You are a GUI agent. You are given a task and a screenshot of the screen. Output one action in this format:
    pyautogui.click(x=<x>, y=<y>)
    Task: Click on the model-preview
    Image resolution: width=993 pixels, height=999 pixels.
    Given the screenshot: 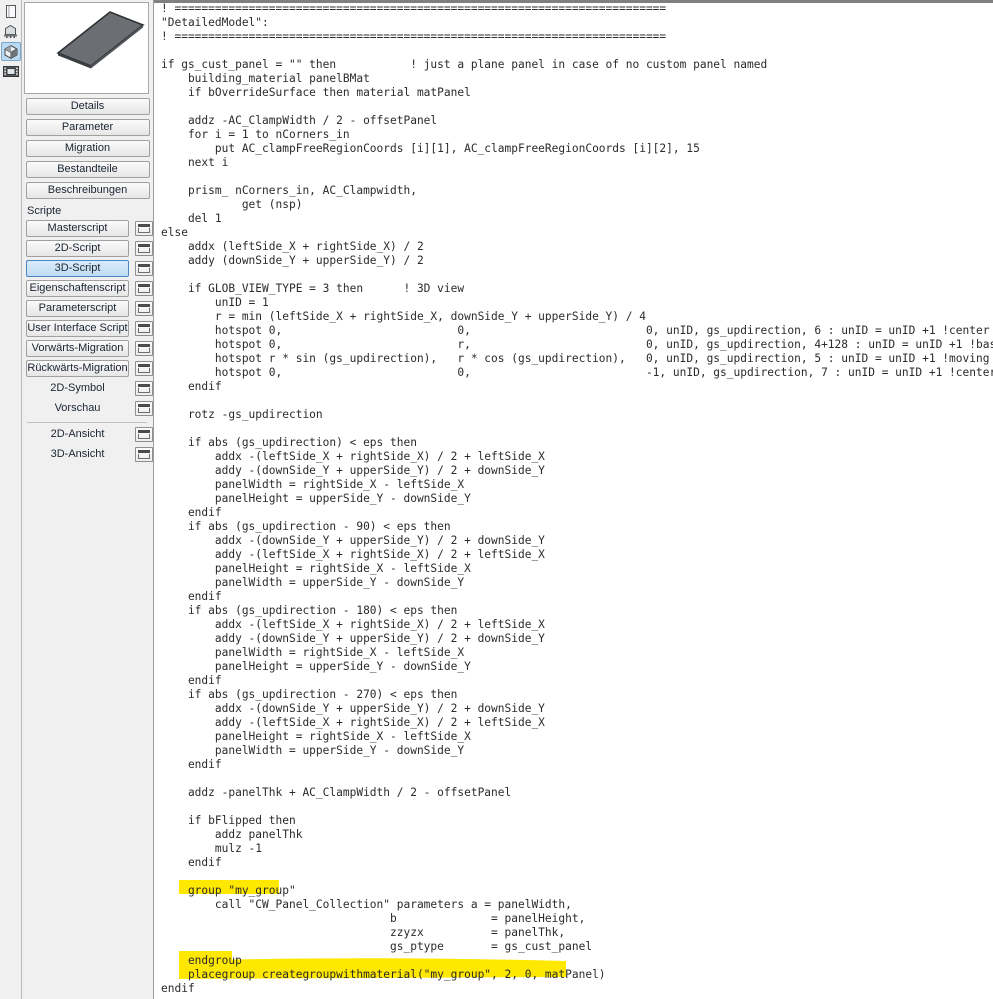 What is the action you would take?
    pyautogui.click(x=86, y=48)
    